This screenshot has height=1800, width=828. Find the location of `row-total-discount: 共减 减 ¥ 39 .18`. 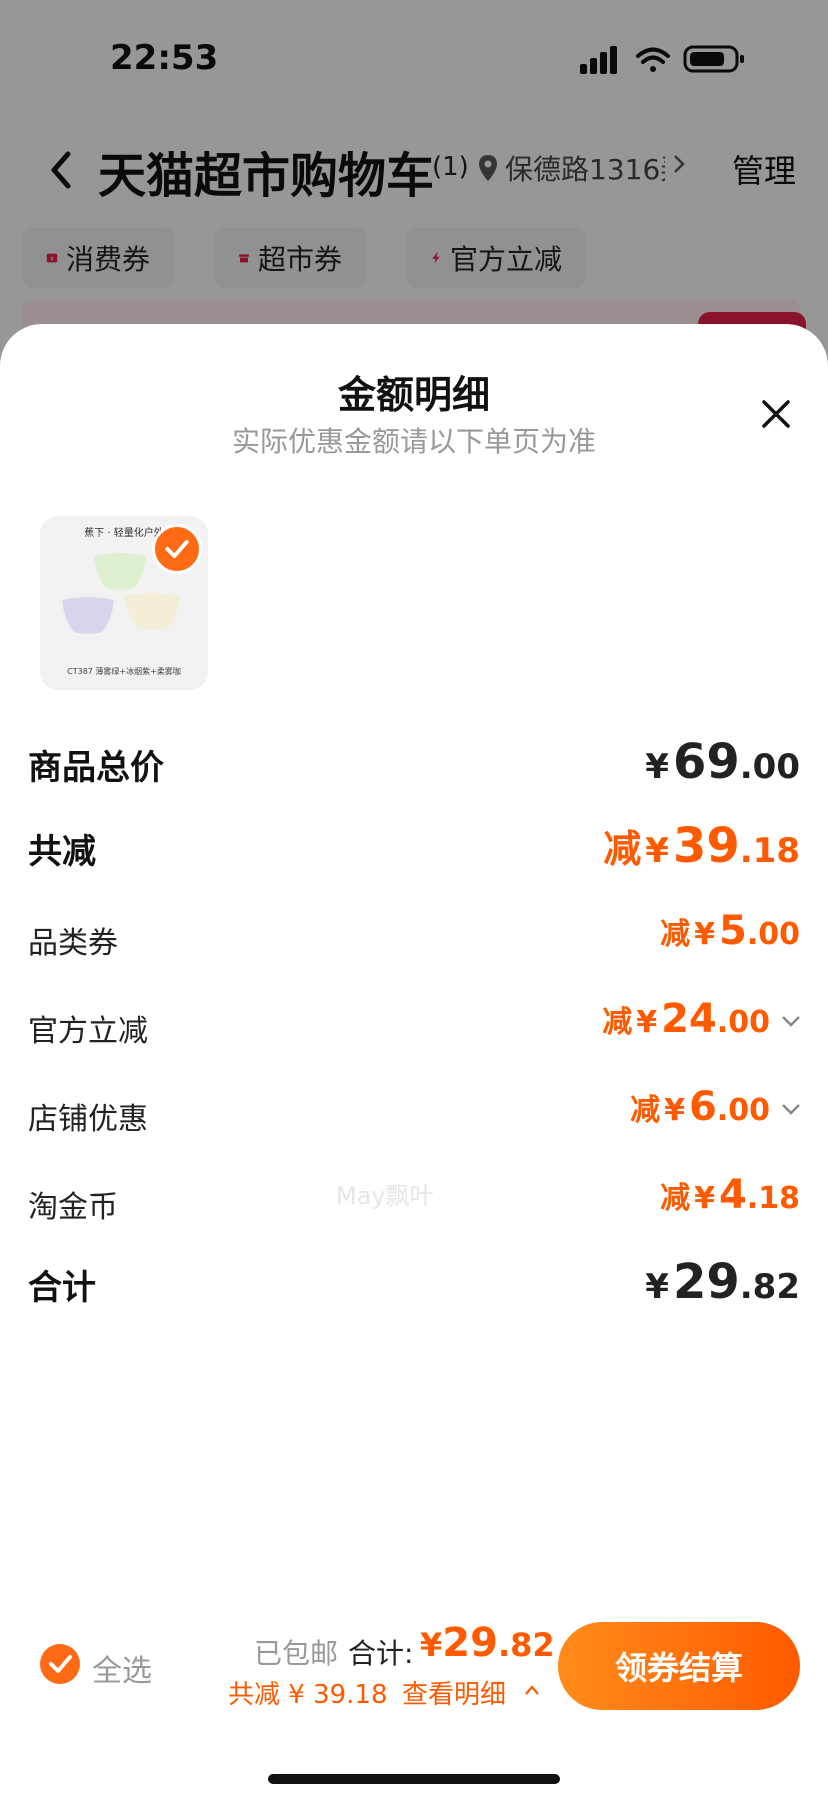

row-total-discount: 共减 减 ¥ 39 .18 is located at coordinates (414, 848).